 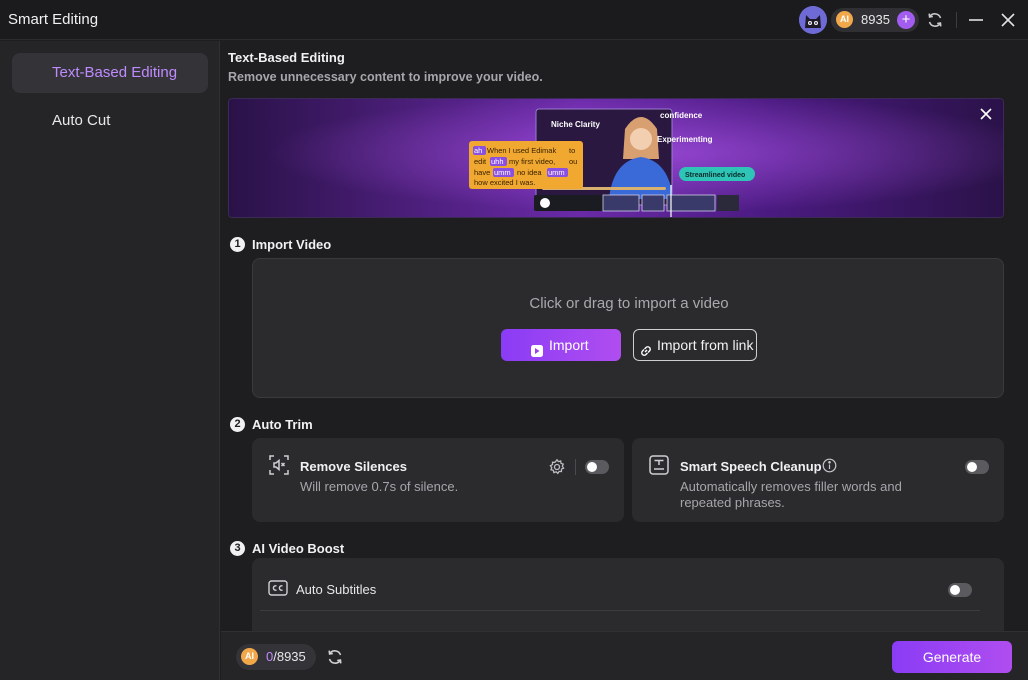 What do you see at coordinates (597, 467) in the screenshot?
I see `remove-silences-toggle` at bounding box center [597, 467].